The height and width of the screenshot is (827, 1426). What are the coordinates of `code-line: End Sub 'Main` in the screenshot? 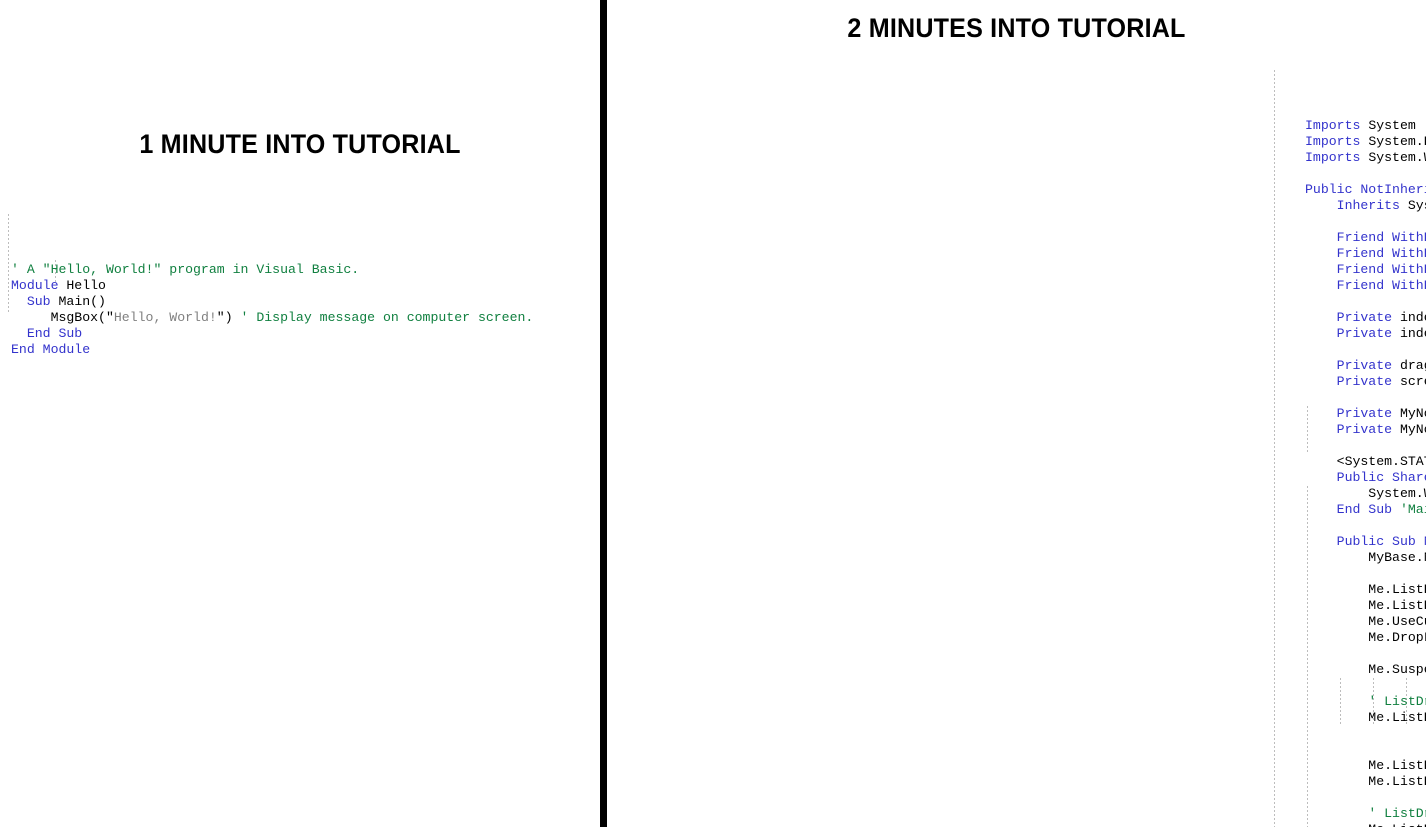 It's located at (1365, 510).